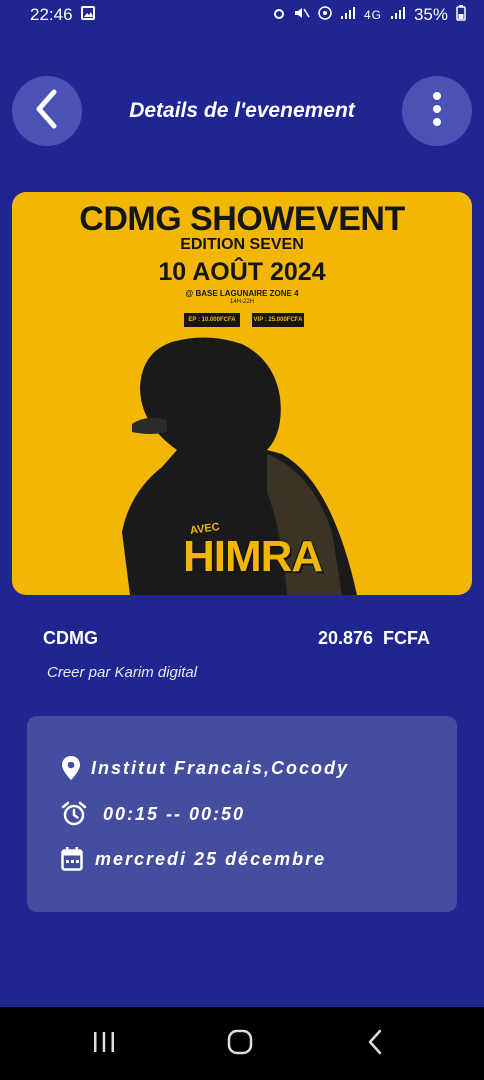 The image size is (484, 1080). What do you see at coordinates (74, 814) in the screenshot?
I see `alarm-clock-icon` at bounding box center [74, 814].